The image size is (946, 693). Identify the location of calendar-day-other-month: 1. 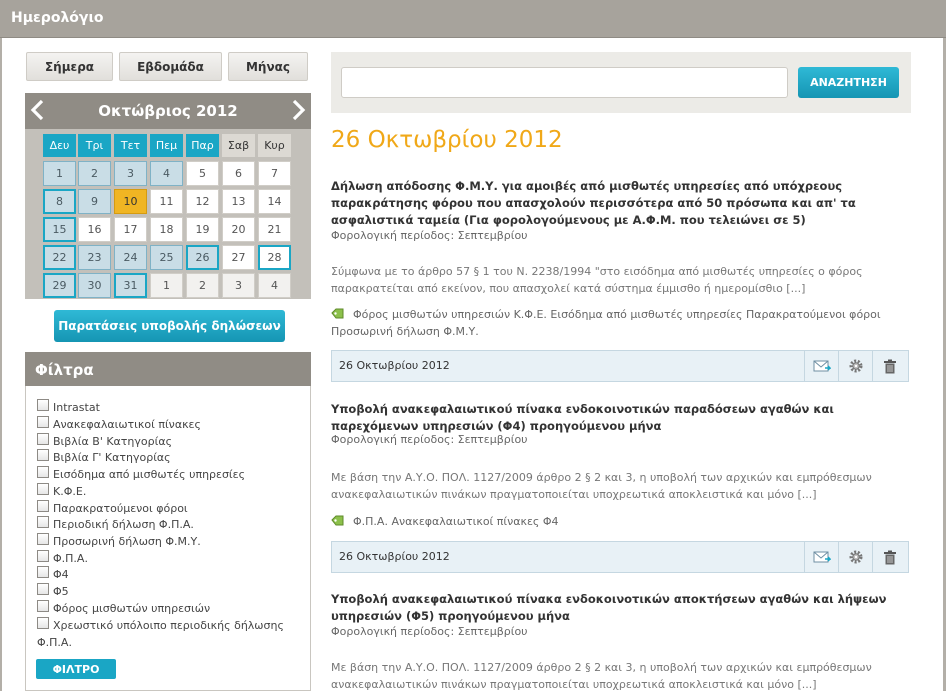
(166, 285).